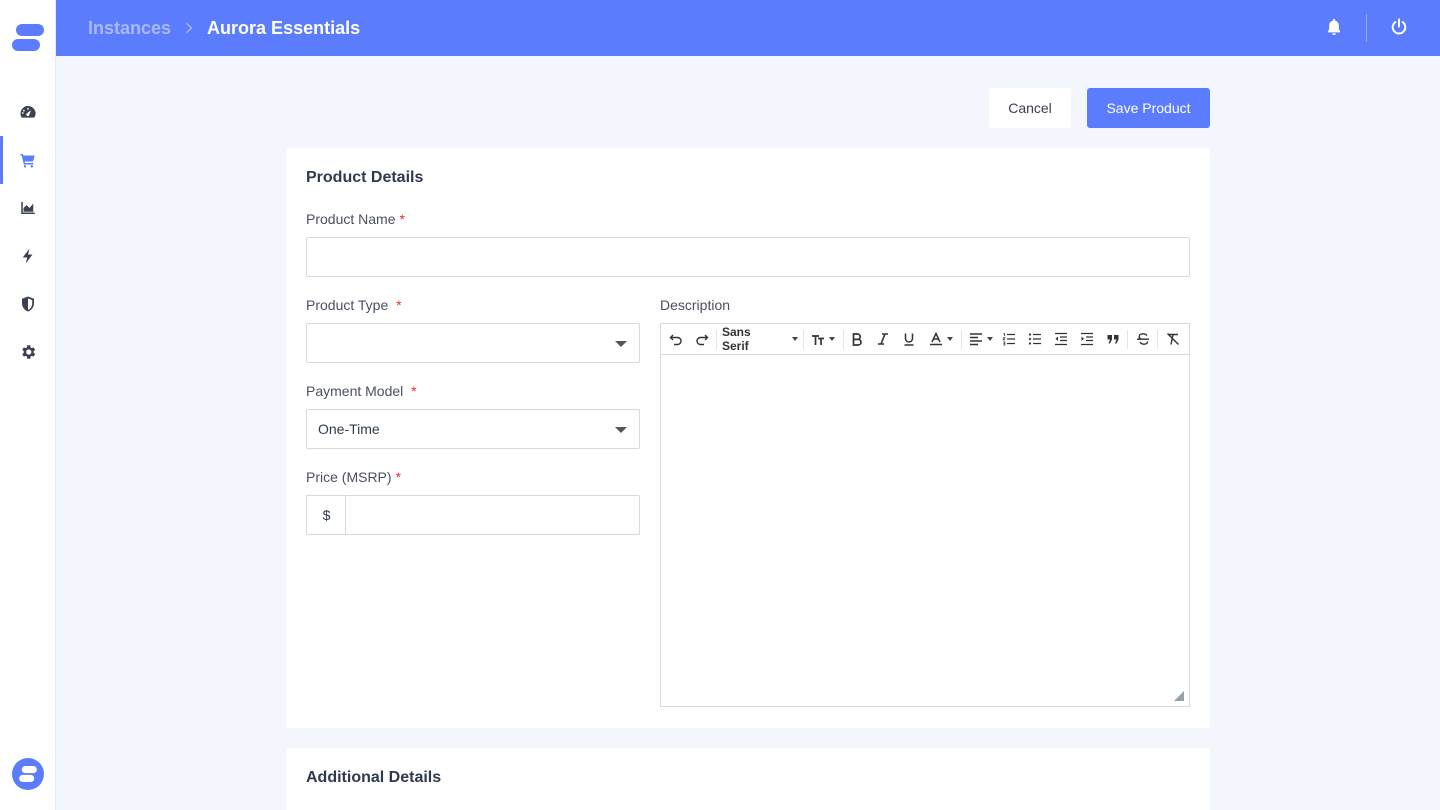 The height and width of the screenshot is (810, 1440). I want to click on avatar, so click(28, 774).